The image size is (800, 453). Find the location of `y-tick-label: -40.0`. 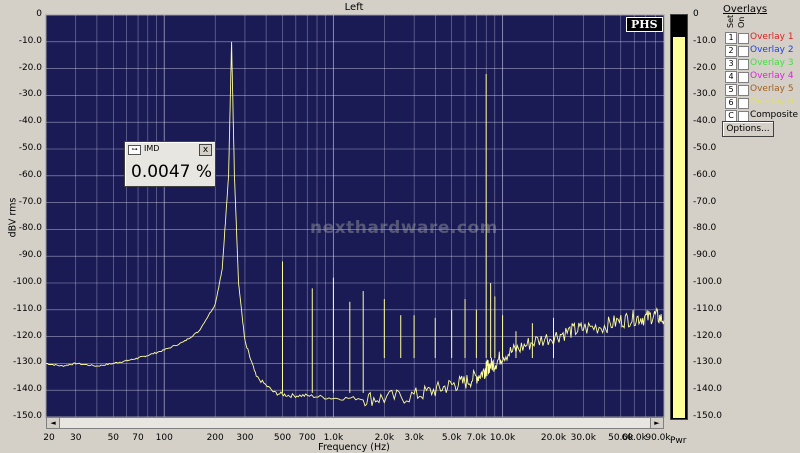

y-tick-label: -40.0 is located at coordinates (30, 121).